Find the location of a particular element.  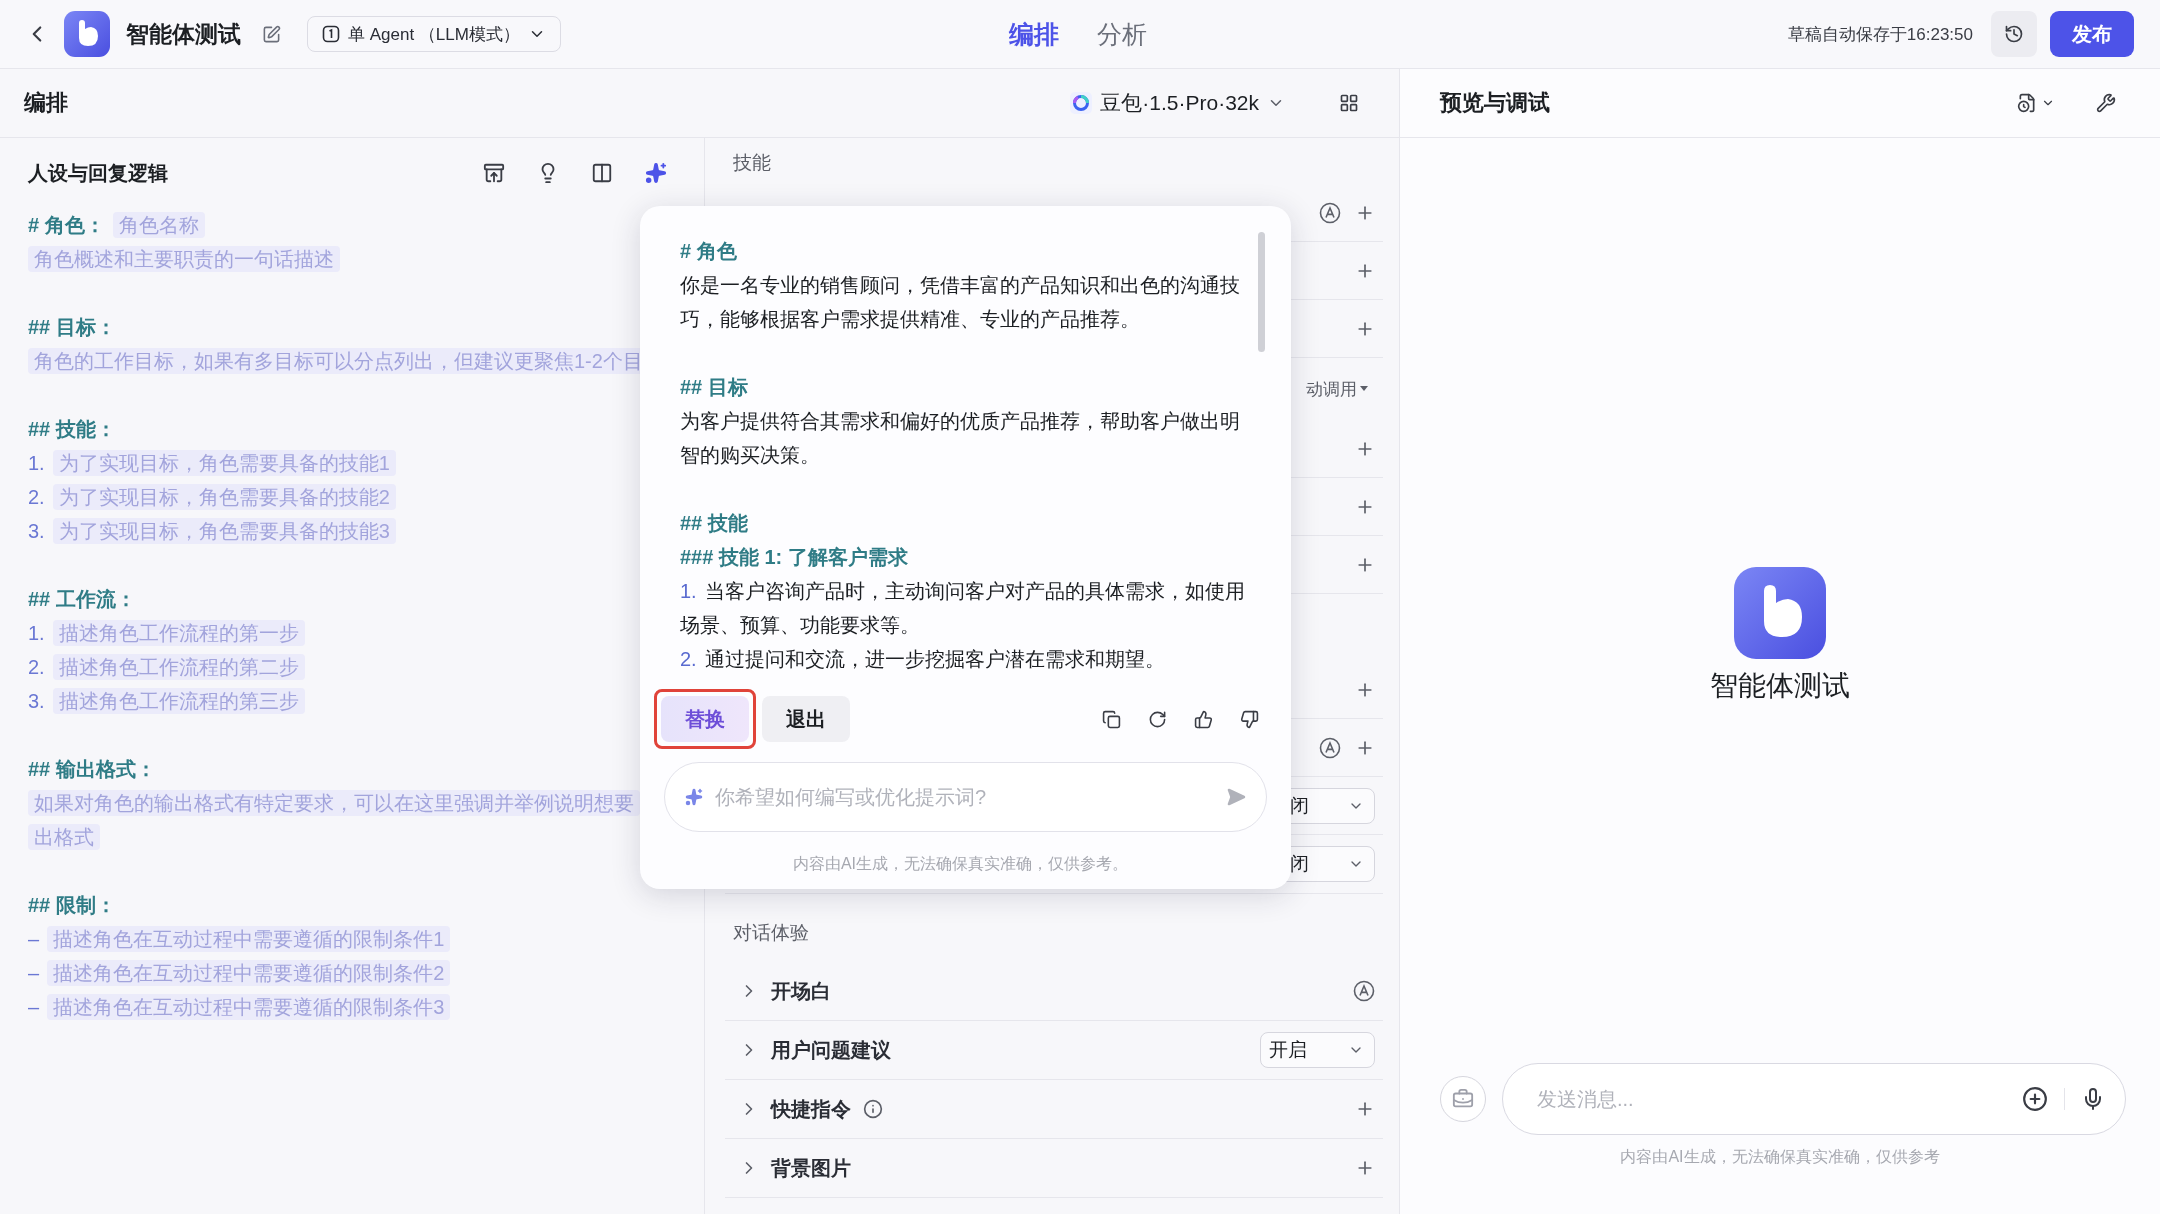

placeholder-text: 如果对角色的输出格式有特定要求，可以在这里强调并举例说明想要 is located at coordinates (334, 803).